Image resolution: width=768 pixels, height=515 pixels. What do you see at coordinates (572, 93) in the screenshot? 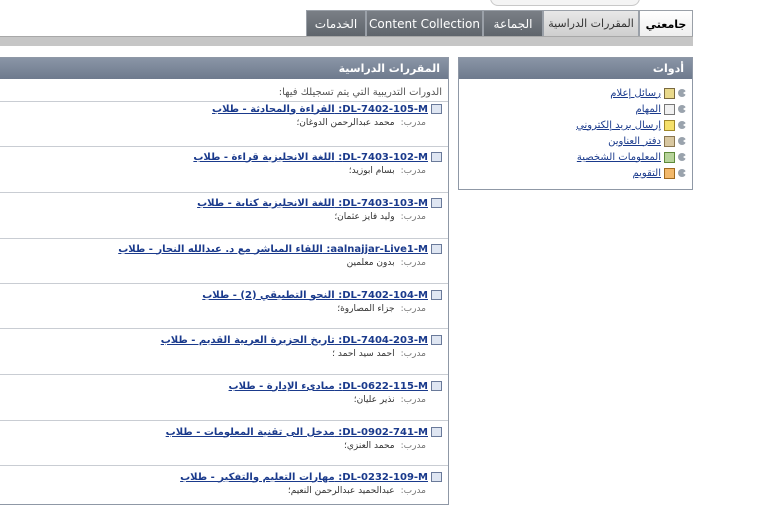
I see `tool-item-announcements: رسائل إعلام` at bounding box center [572, 93].